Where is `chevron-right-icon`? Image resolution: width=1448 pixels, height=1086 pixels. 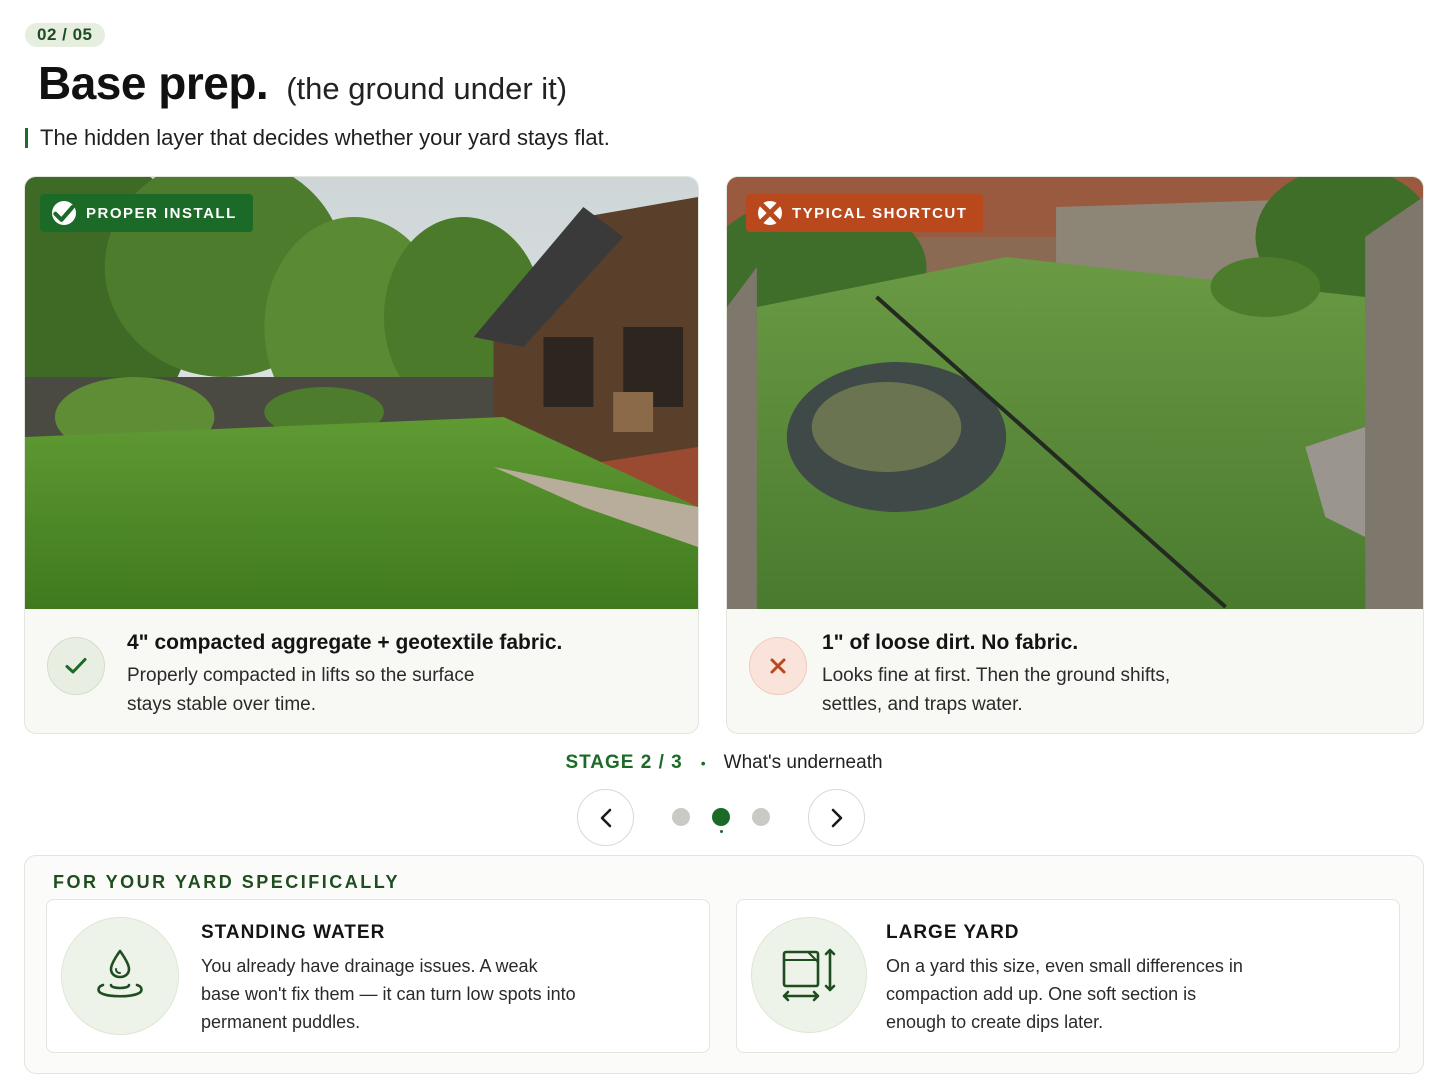 chevron-right-icon is located at coordinates (836, 817).